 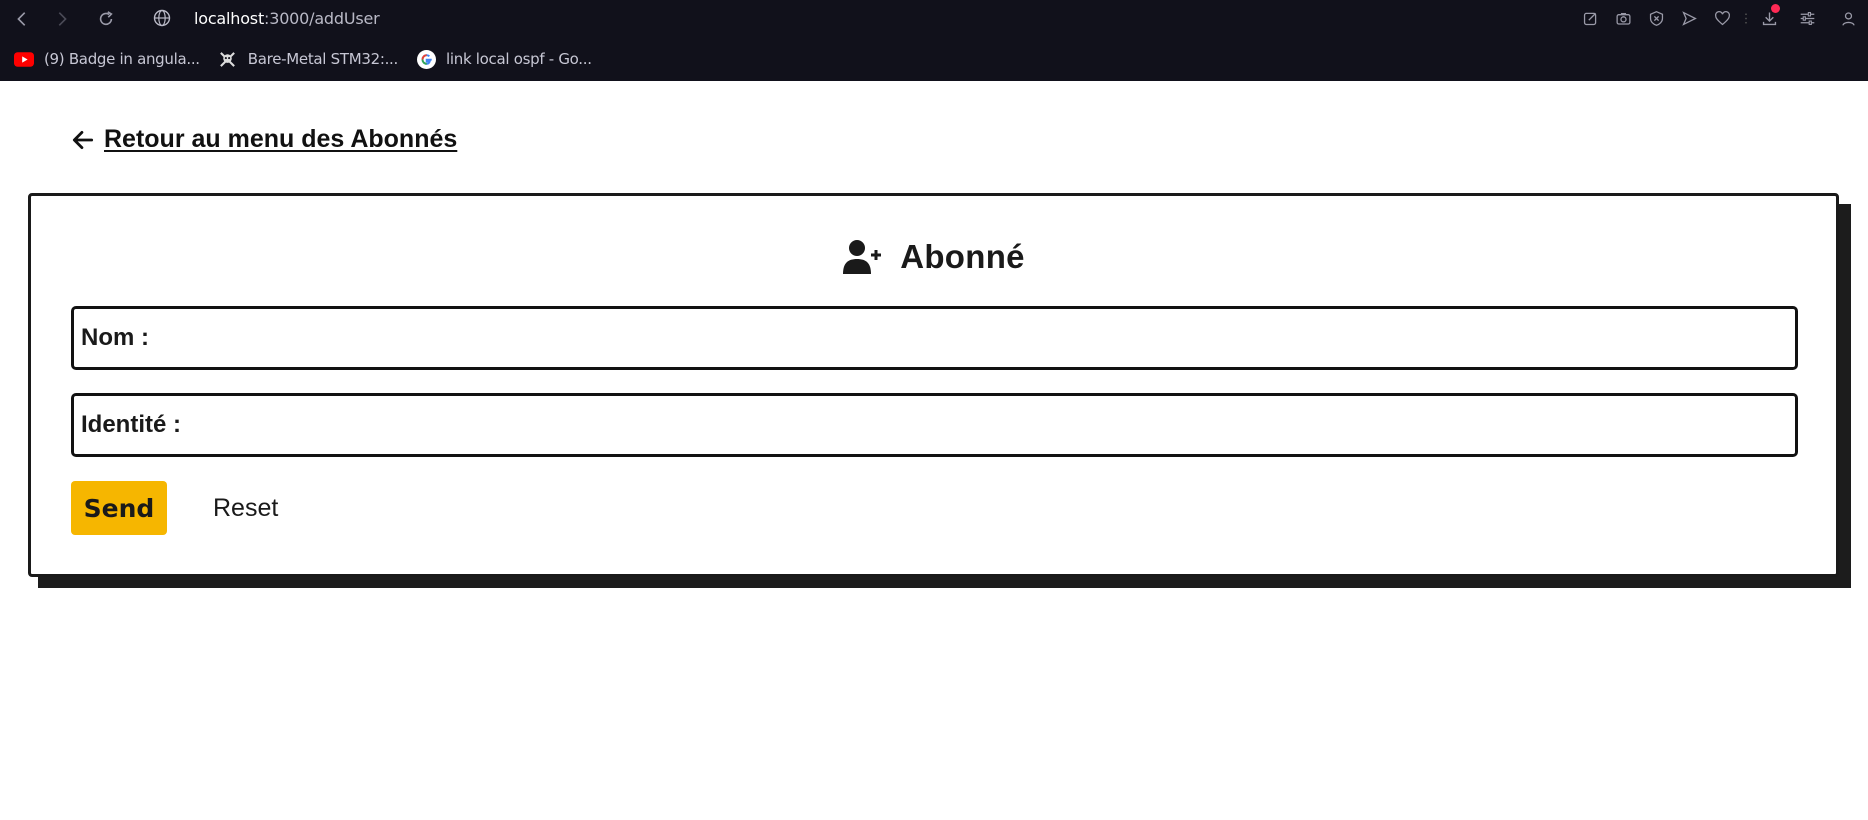 What do you see at coordinates (962, 256) in the screenshot?
I see `form-title: Abonné` at bounding box center [962, 256].